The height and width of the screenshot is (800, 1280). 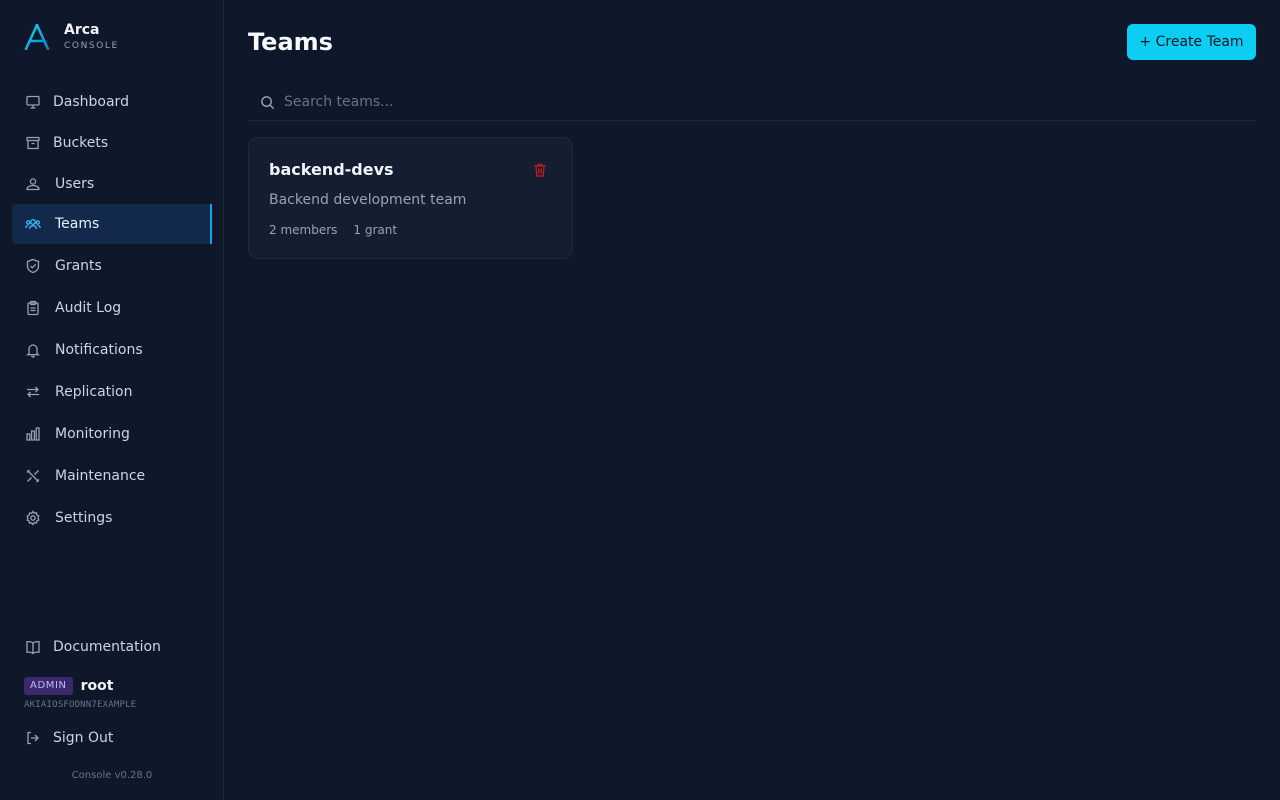 I want to click on team-description: Backend development team, so click(x=368, y=200).